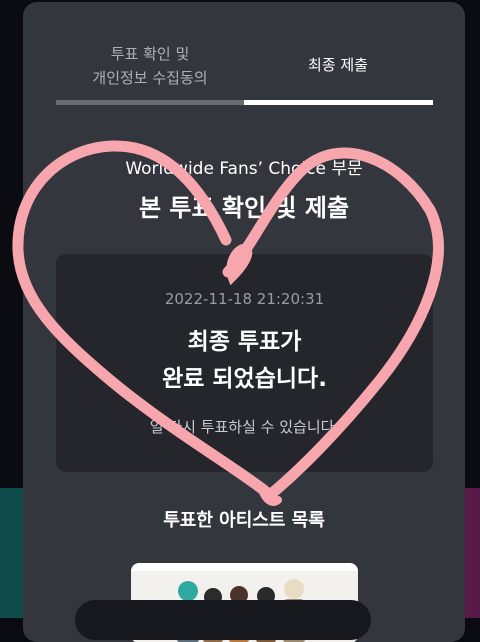 The height and width of the screenshot is (642, 480). Describe the element at coordinates (244, 169) in the screenshot. I see `event-title: Worldwide Fans’ Choice 부문` at that location.